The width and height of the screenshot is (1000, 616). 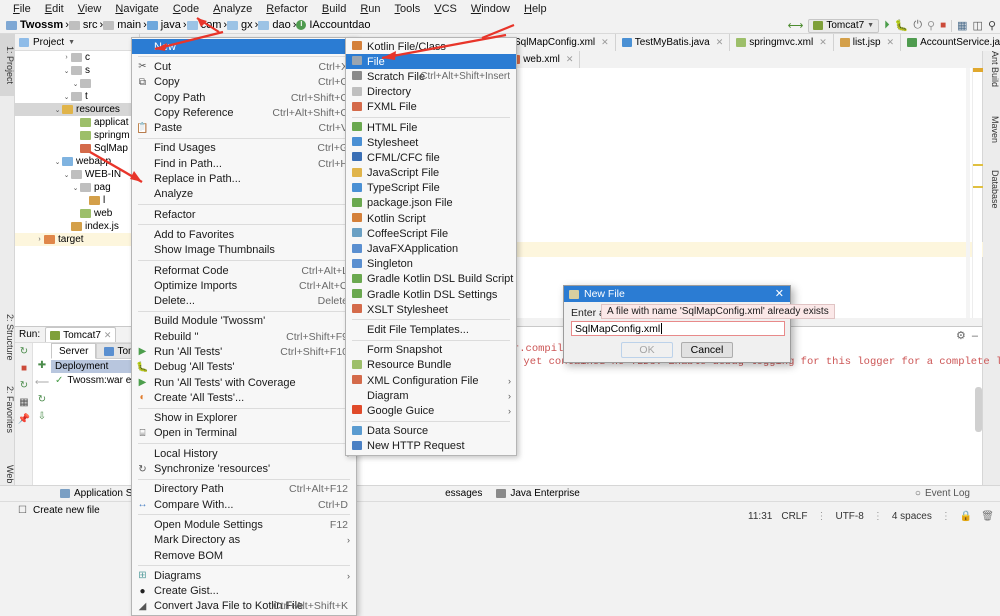 I want to click on lock-icon: 🔒, so click(x=966, y=516).